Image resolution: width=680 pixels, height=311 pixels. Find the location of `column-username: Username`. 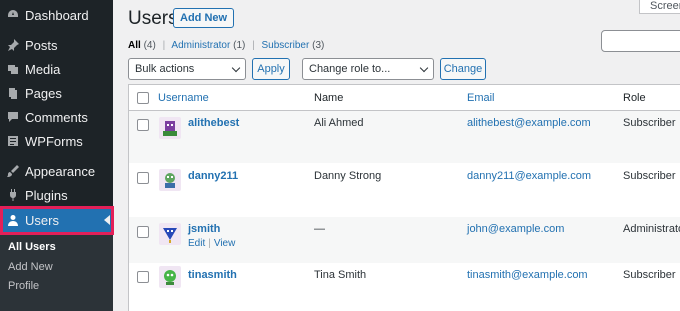

column-username: Username is located at coordinates (183, 98).